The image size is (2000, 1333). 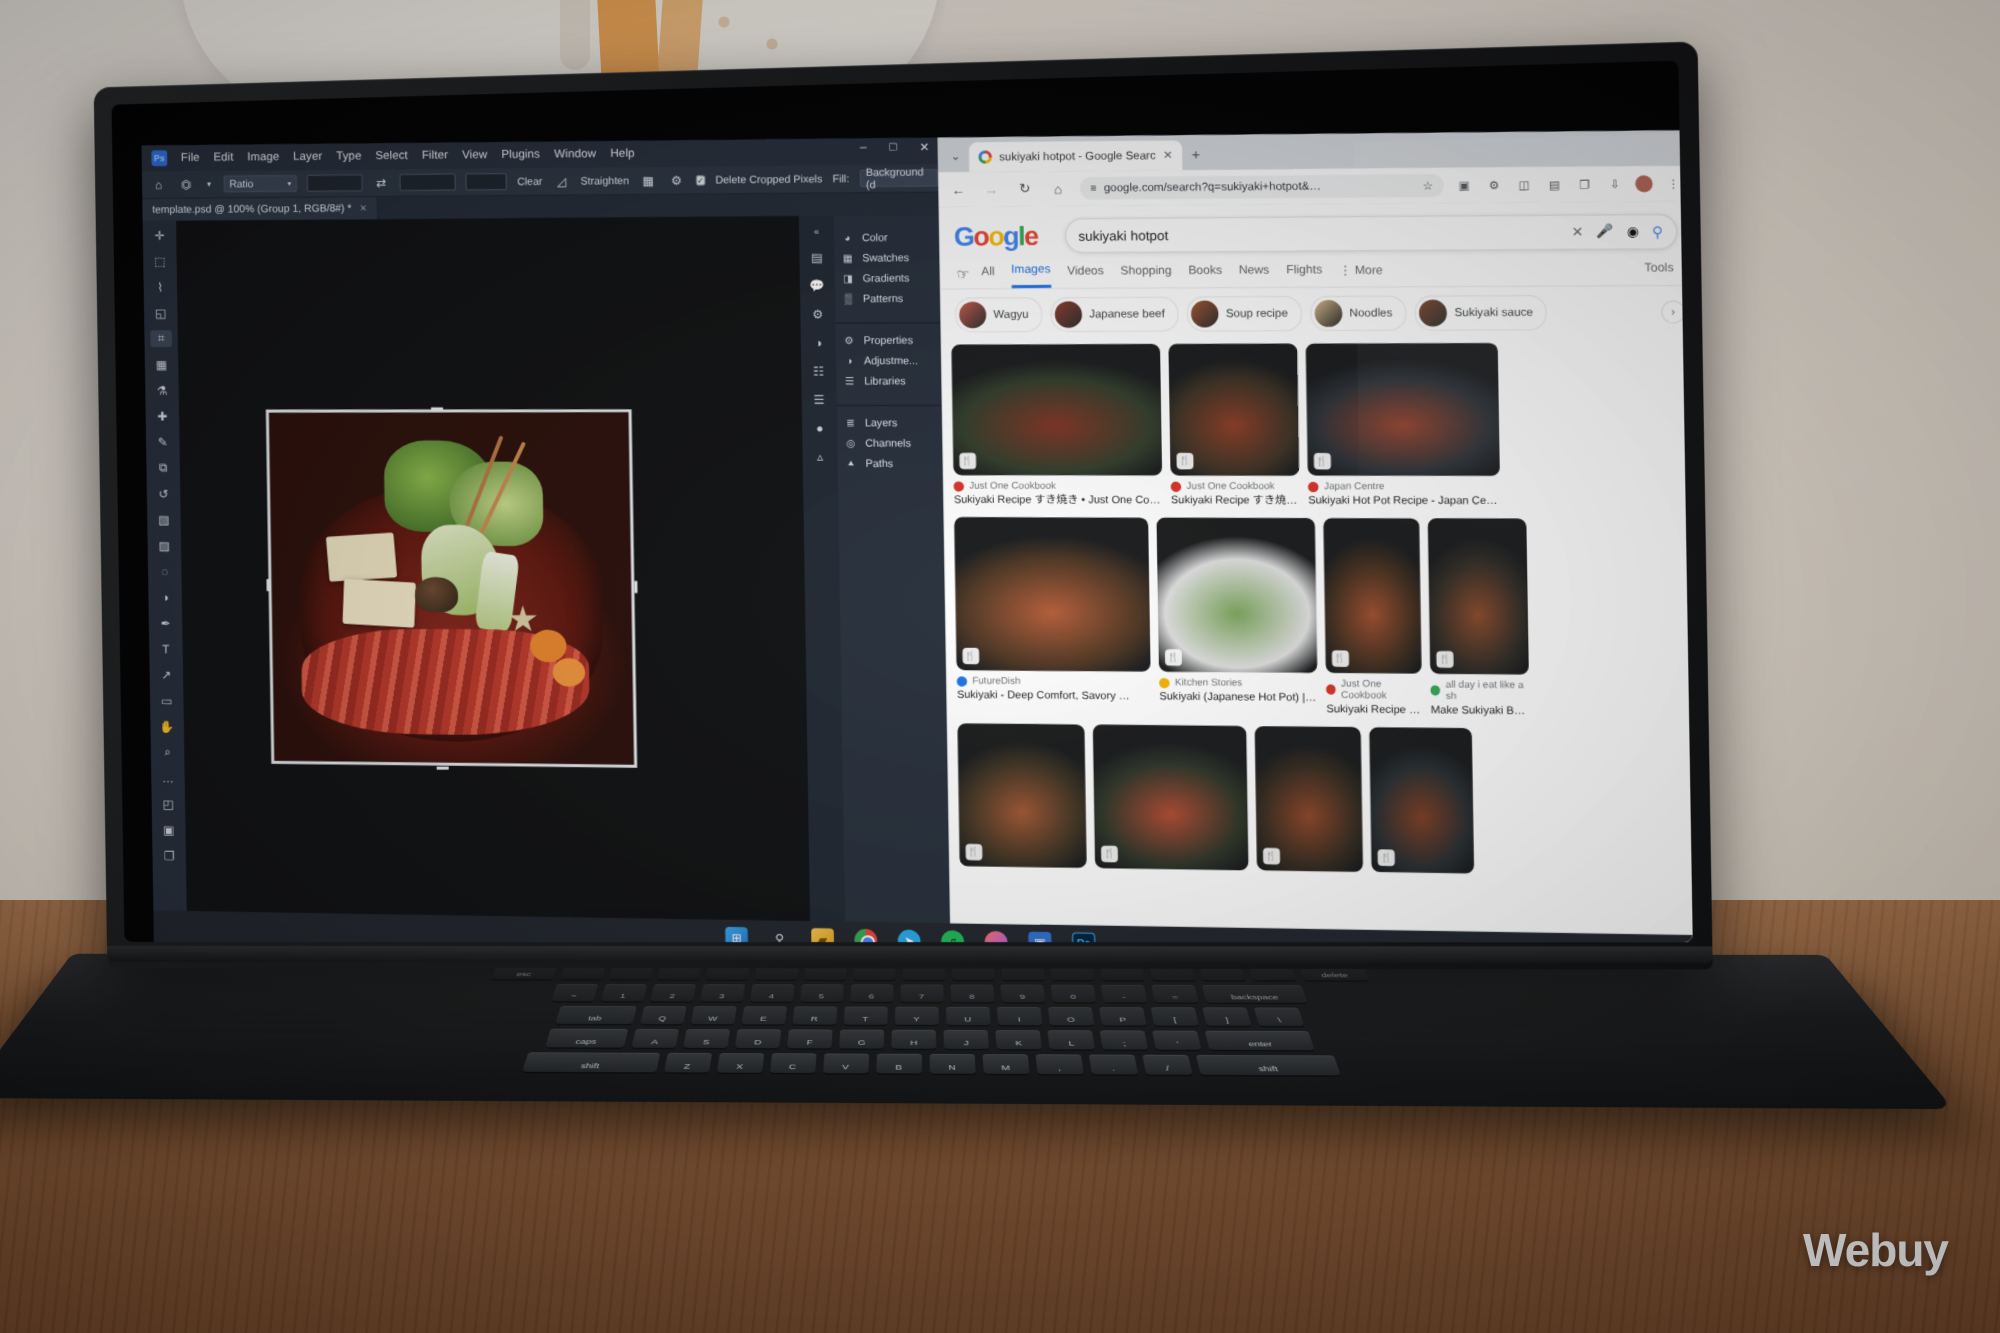 What do you see at coordinates (529, 181) in the screenshot?
I see `clear-button: Clear` at bounding box center [529, 181].